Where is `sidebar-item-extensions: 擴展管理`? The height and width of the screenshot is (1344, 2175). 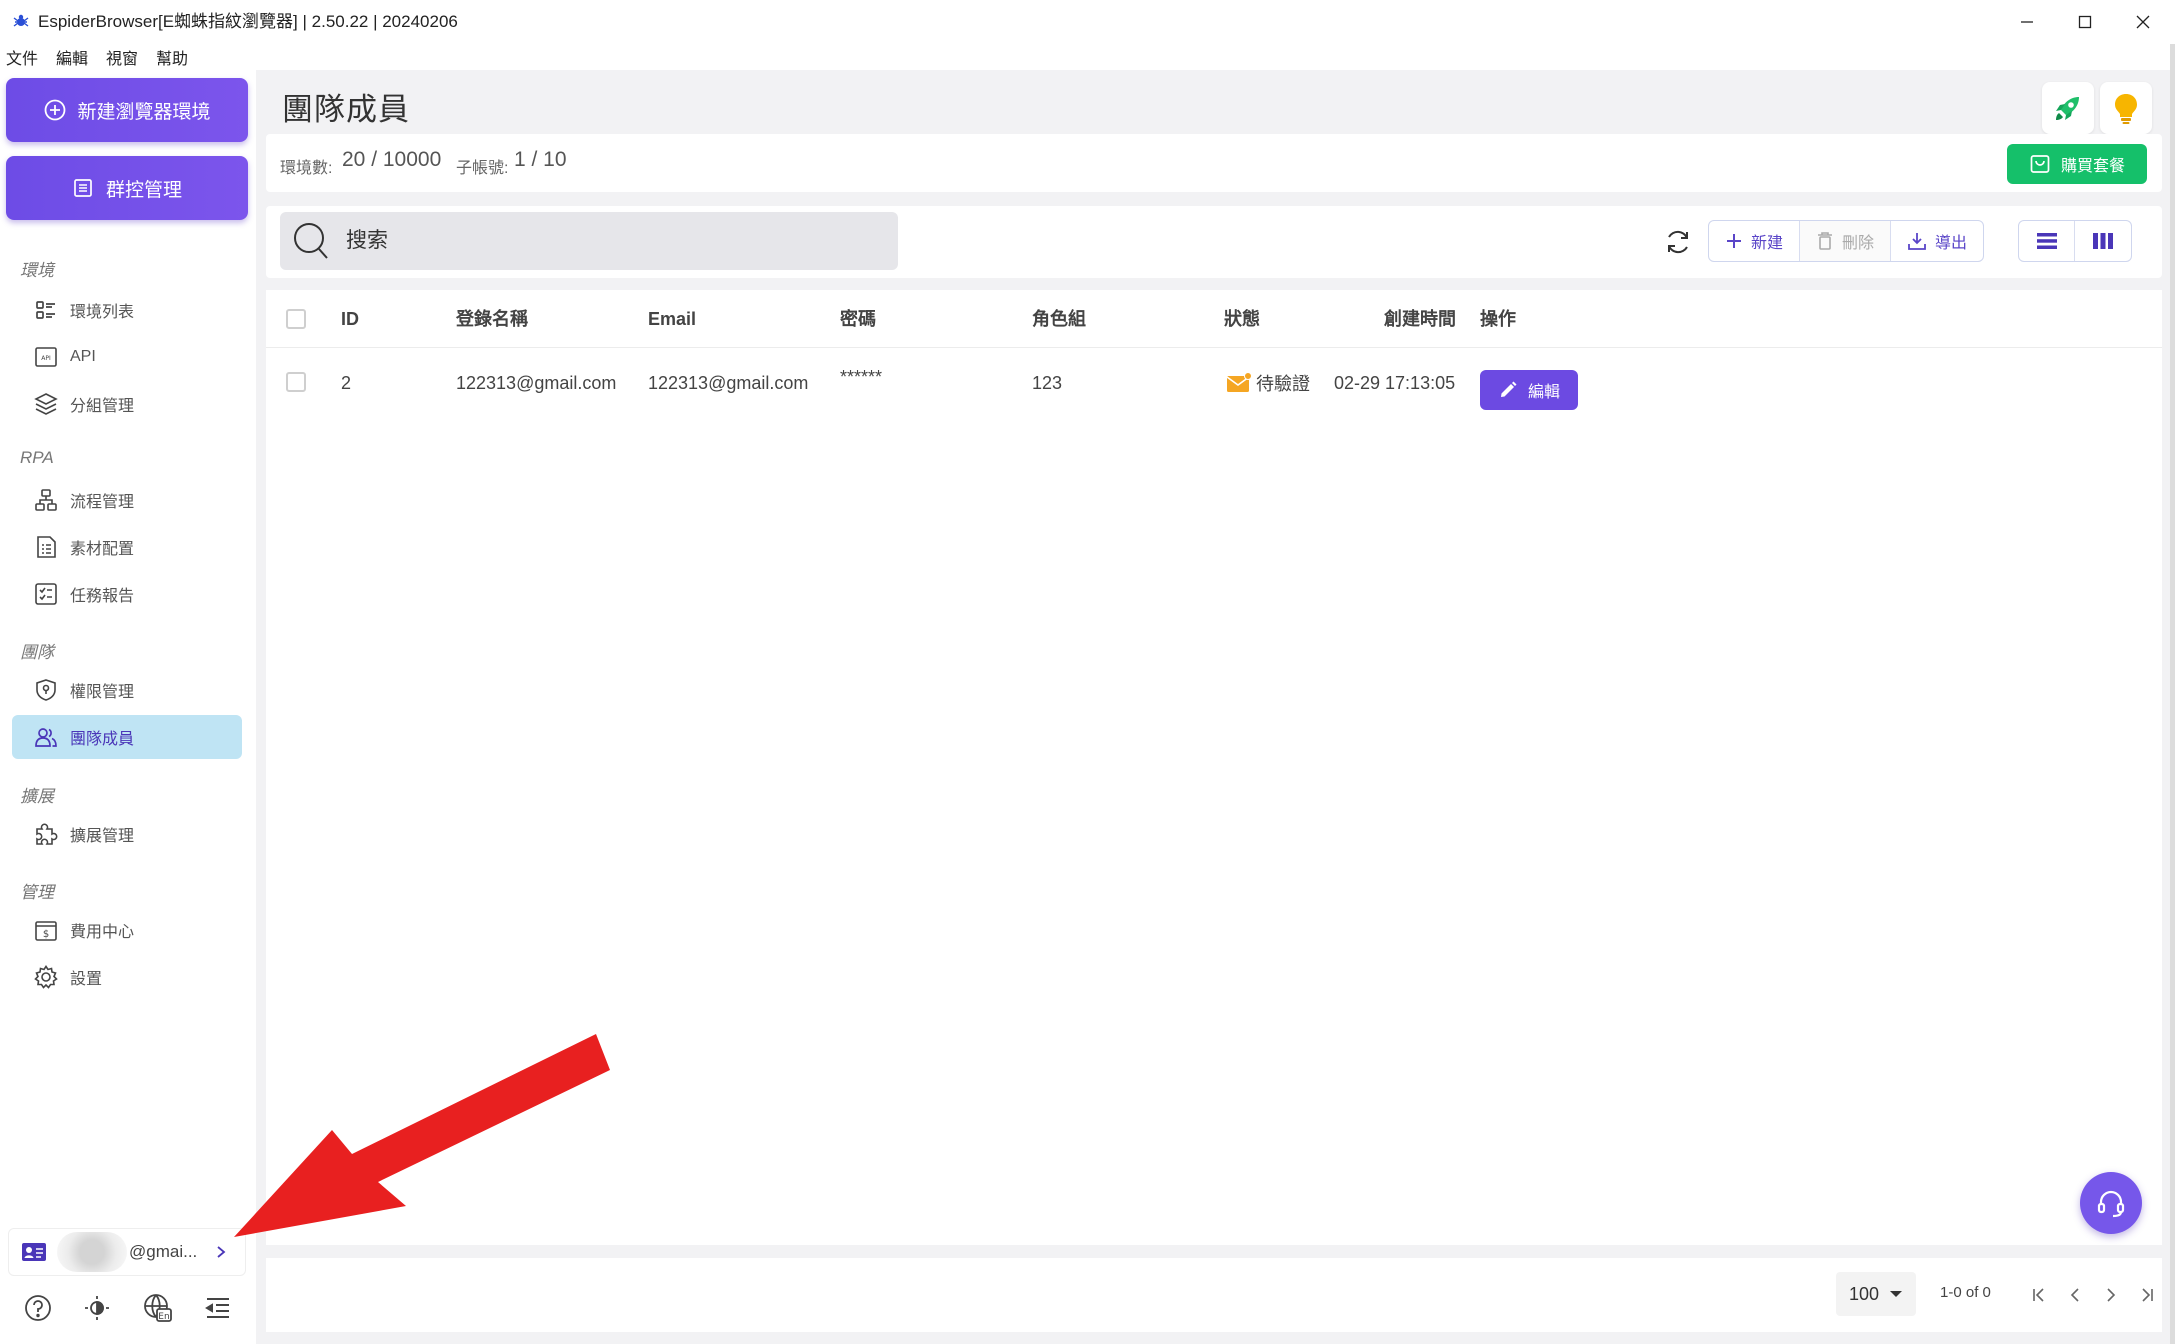 sidebar-item-extensions: 擴展管理 is located at coordinates (127, 834).